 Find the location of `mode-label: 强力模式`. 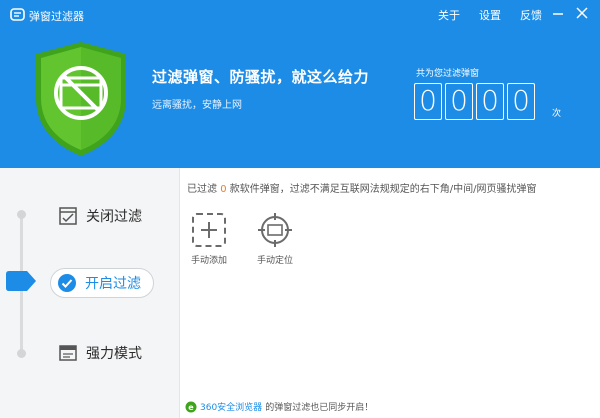

mode-label: 强力模式 is located at coordinates (114, 354).